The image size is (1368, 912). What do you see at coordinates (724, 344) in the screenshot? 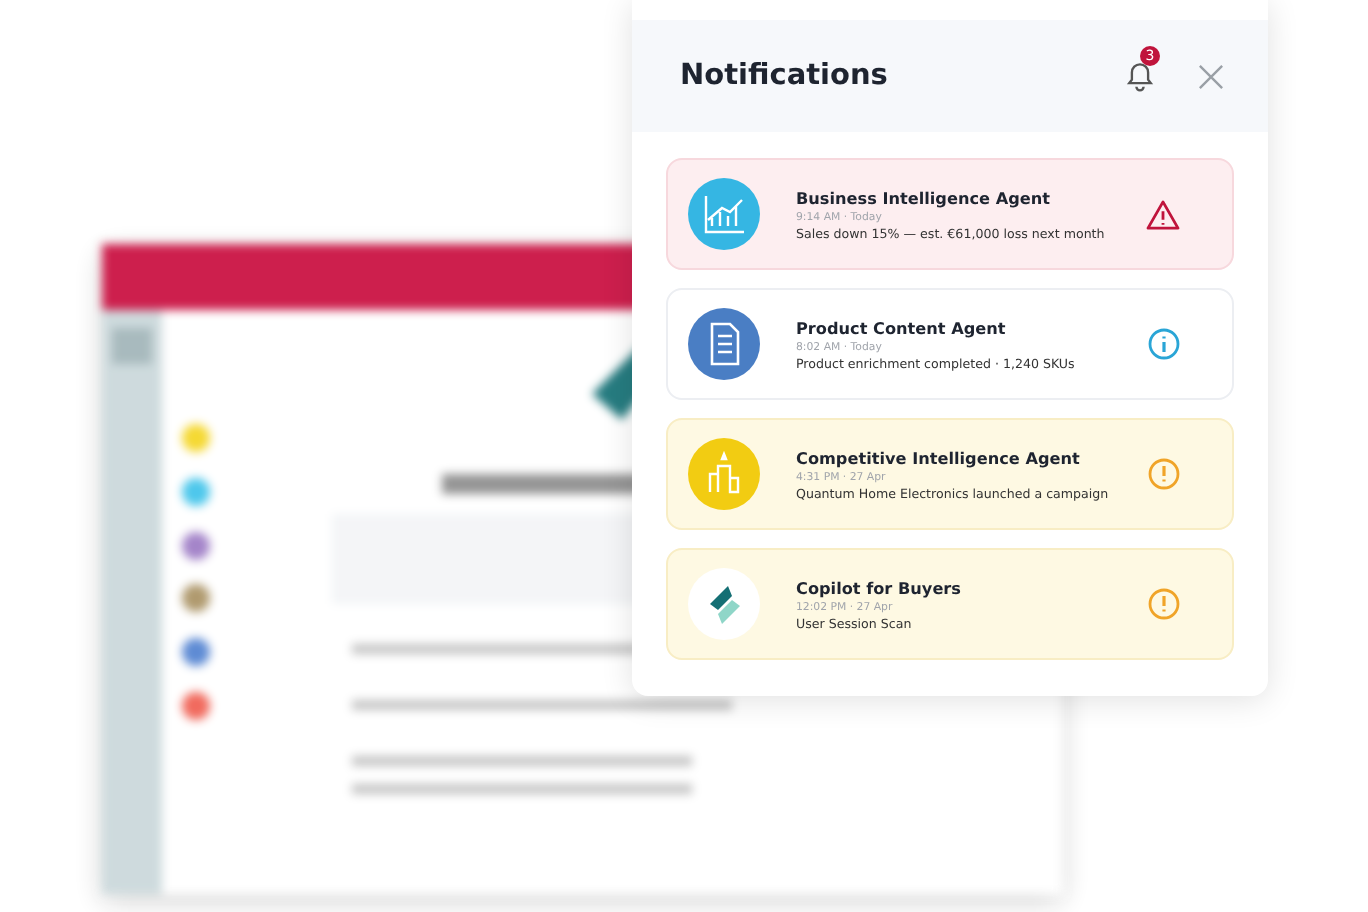
I see `document-icon` at bounding box center [724, 344].